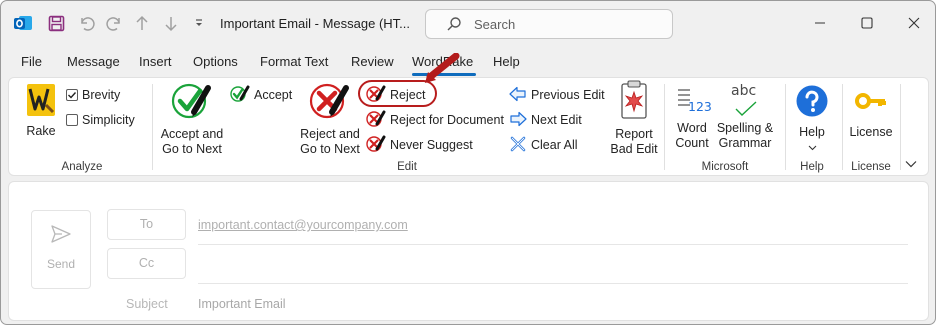 This screenshot has height=325, width=936. What do you see at coordinates (554, 145) in the screenshot?
I see `clear-all-label: Clear All` at bounding box center [554, 145].